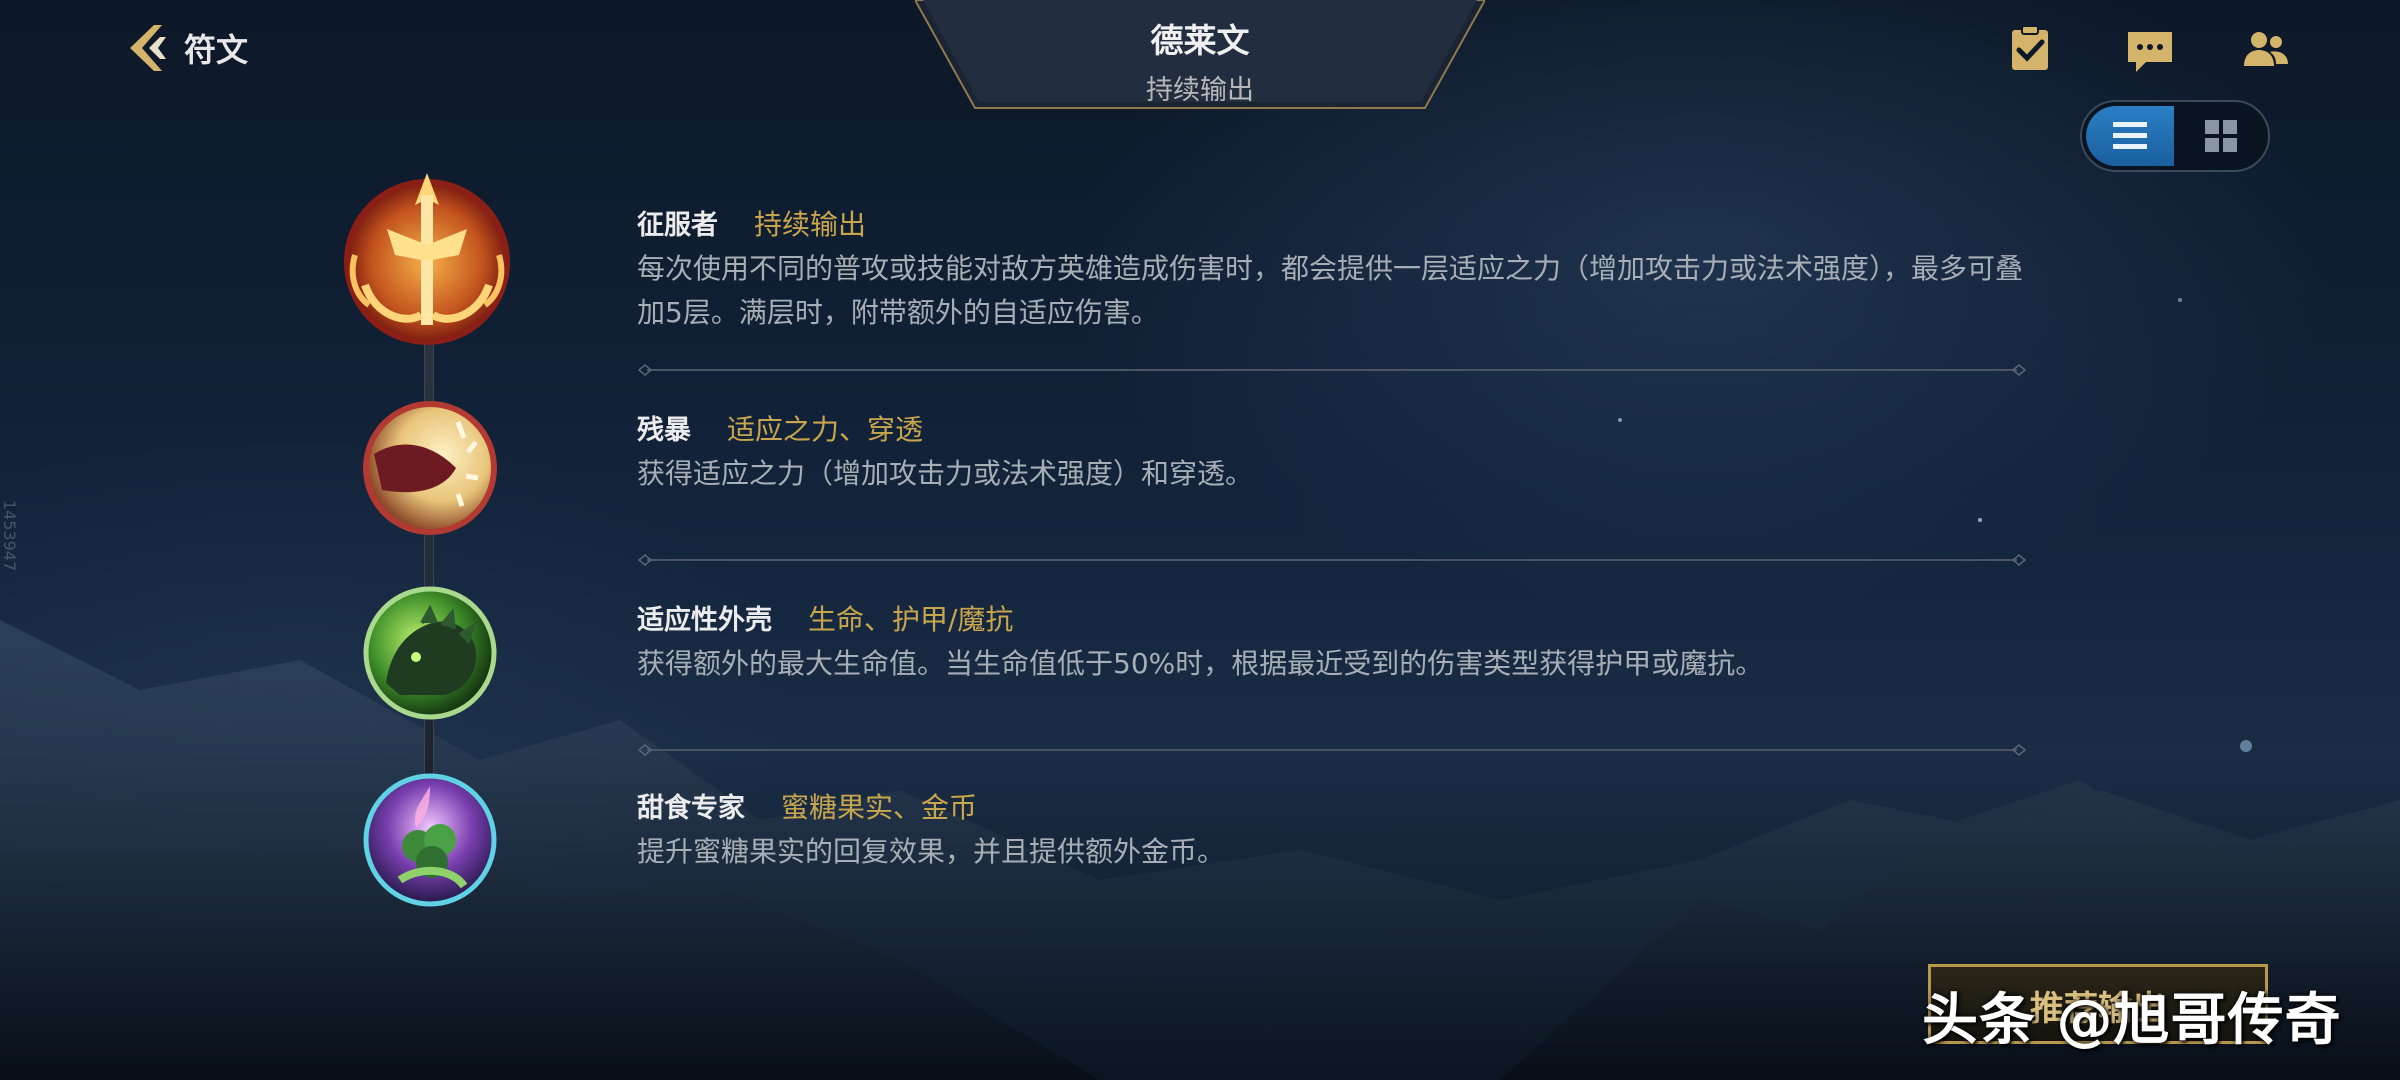 Image resolution: width=2400 pixels, height=1080 pixels. I want to click on sweet-tooth-icon, so click(430, 840).